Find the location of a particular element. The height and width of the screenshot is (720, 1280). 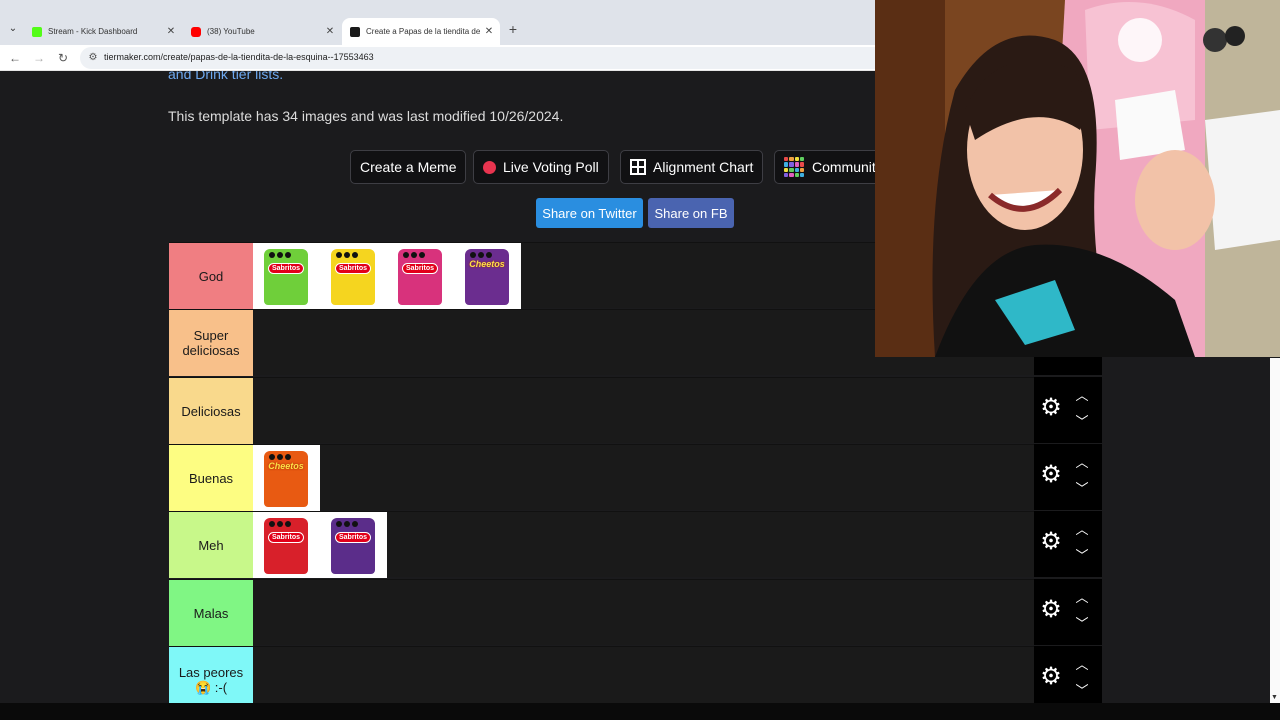

youtube-favicon-icon is located at coordinates (196, 31).